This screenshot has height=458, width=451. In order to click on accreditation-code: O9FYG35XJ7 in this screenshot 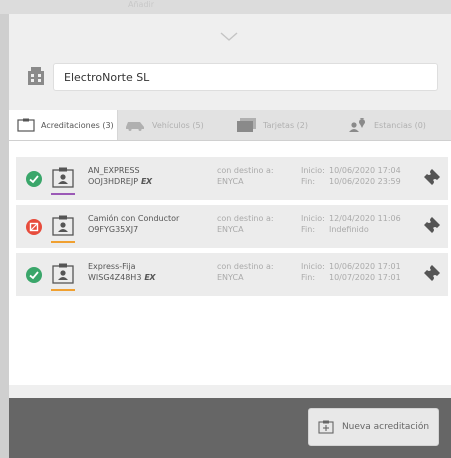, I will do `click(113, 229)`.